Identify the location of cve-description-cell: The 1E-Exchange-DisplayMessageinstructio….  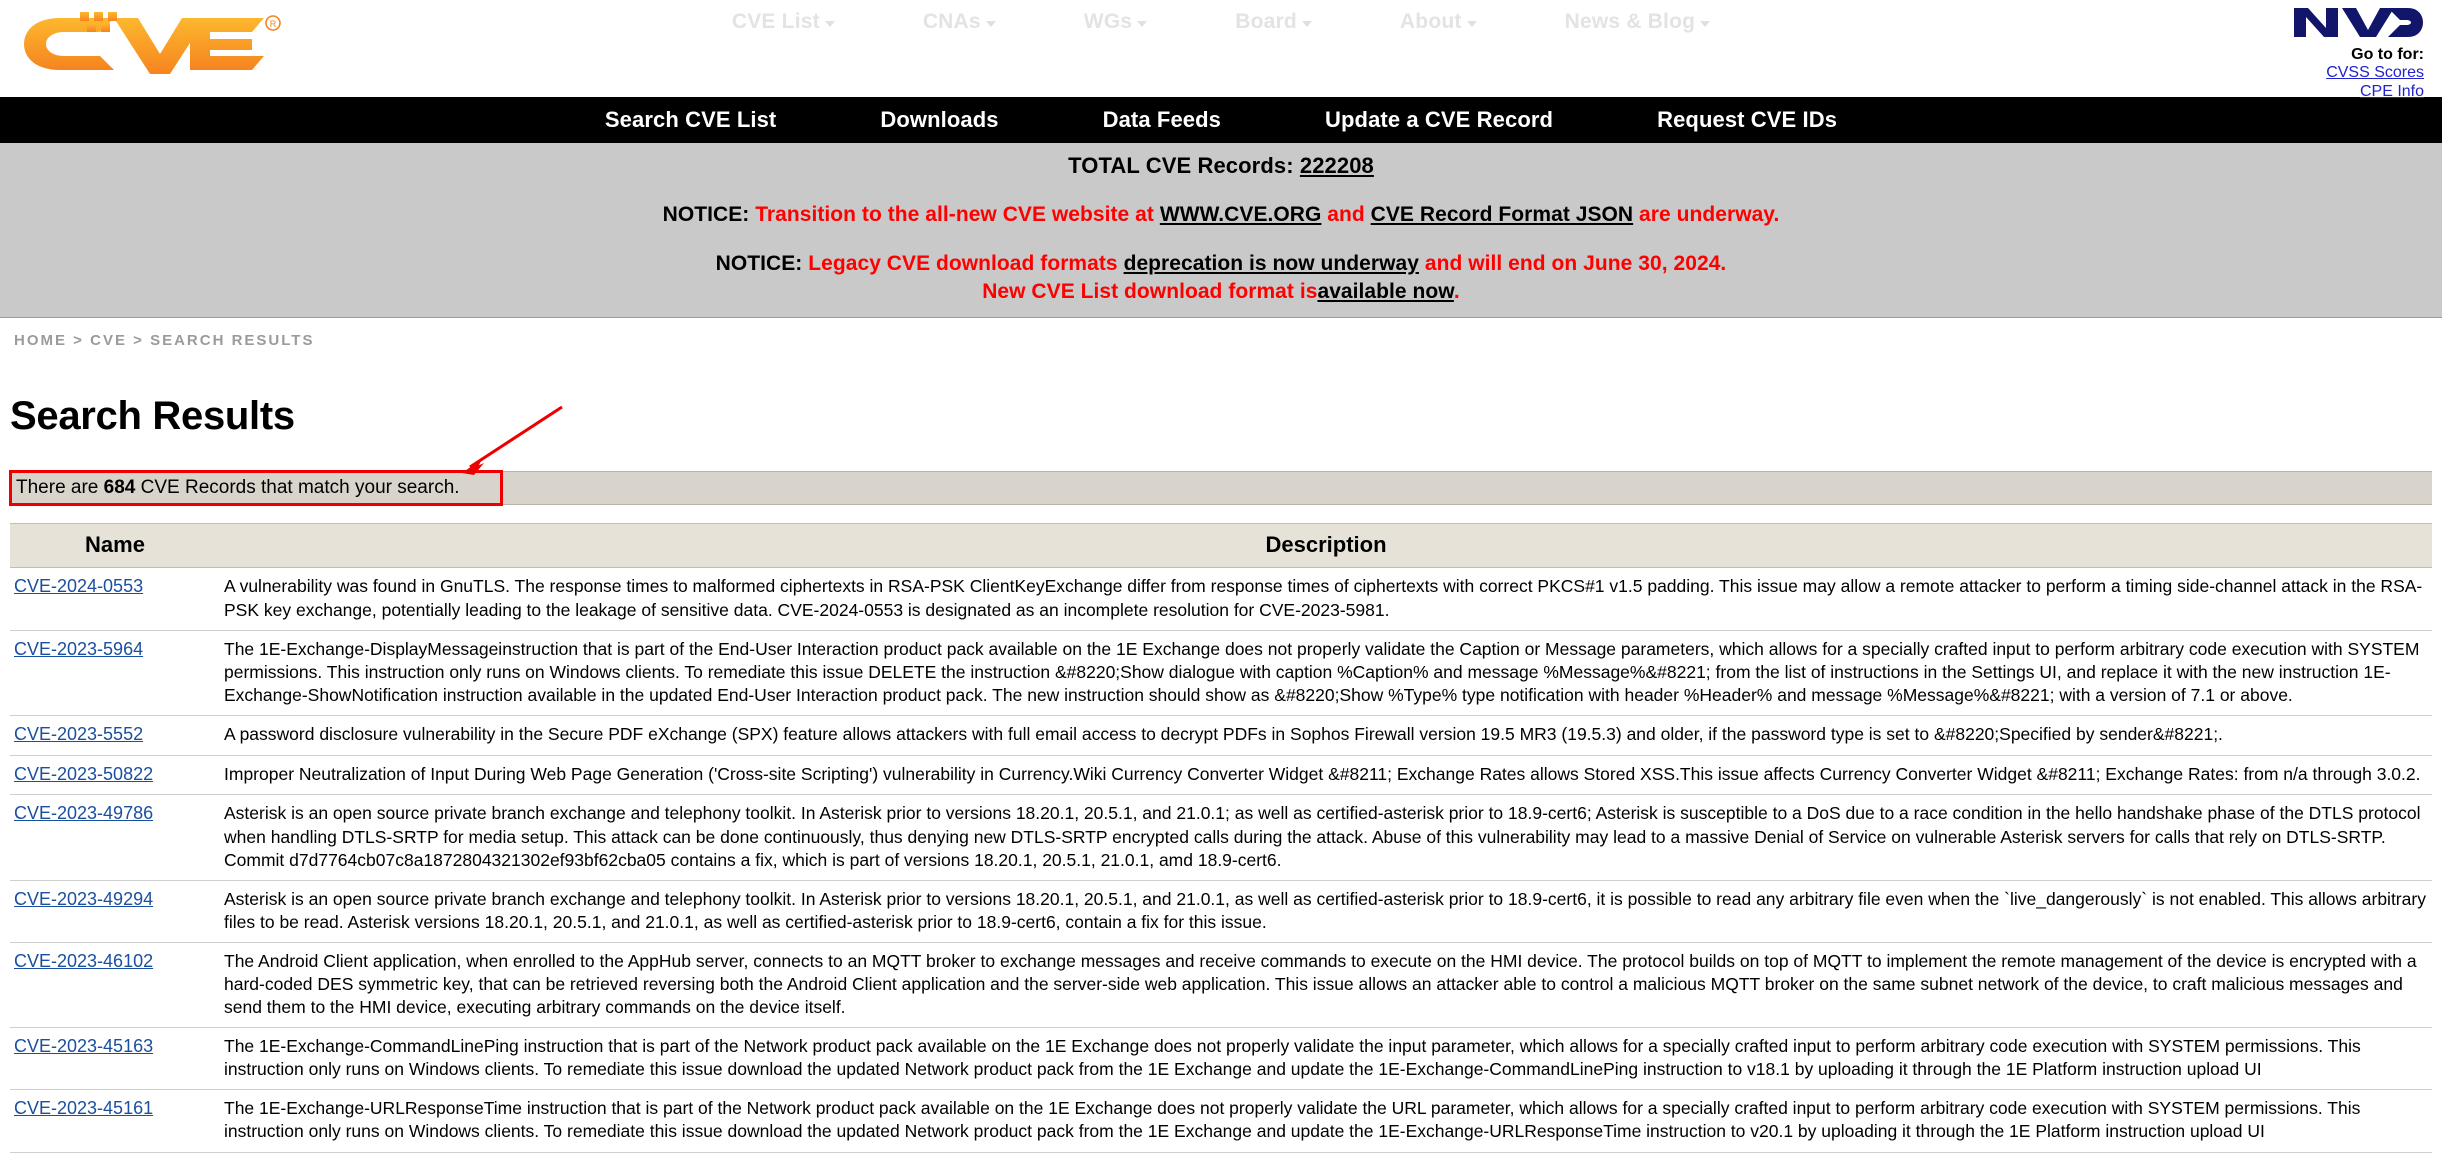
(1326, 673).